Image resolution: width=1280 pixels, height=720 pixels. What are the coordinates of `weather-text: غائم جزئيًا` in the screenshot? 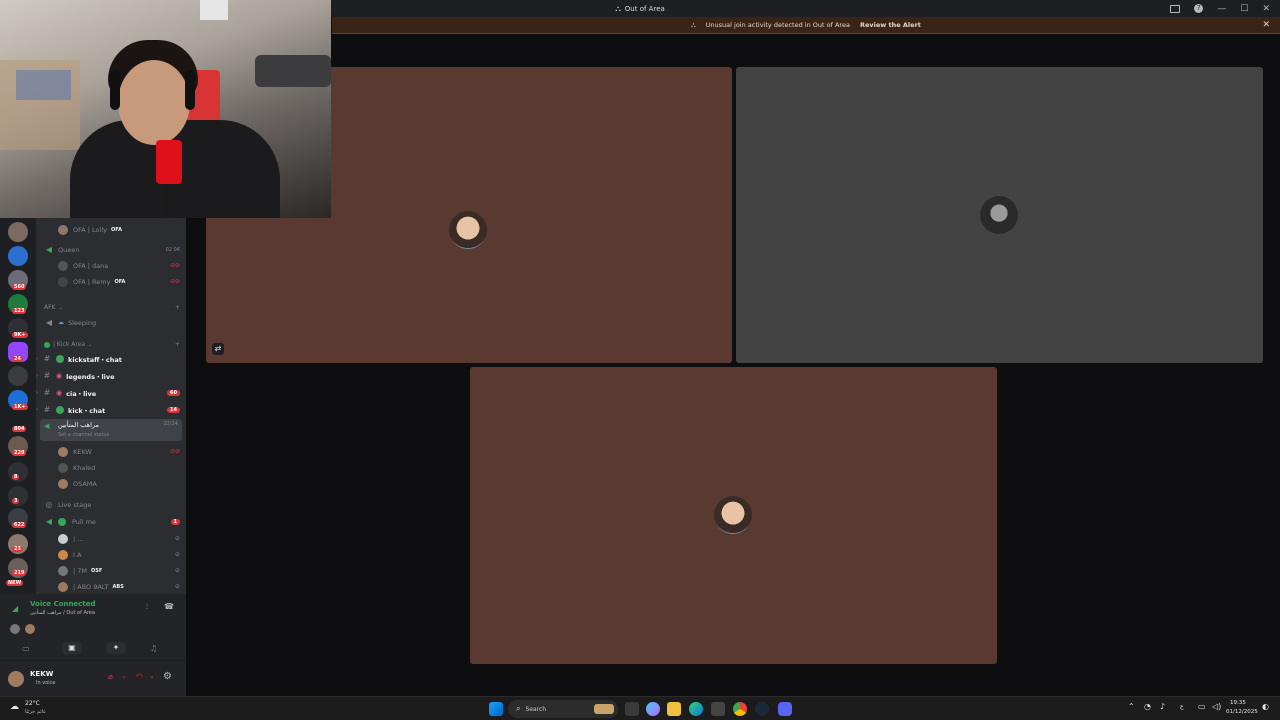 It's located at (35, 712).